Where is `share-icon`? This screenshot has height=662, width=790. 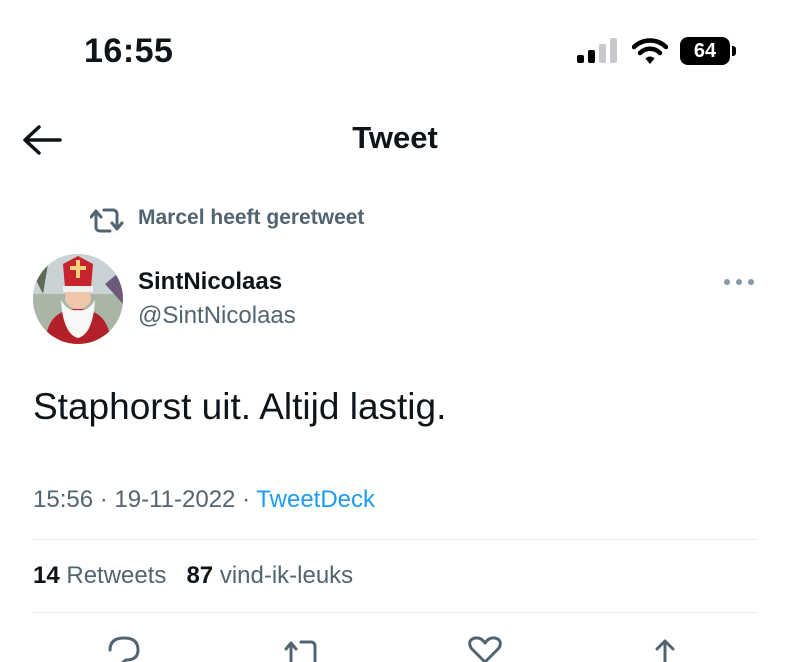 share-icon is located at coordinates (665, 647).